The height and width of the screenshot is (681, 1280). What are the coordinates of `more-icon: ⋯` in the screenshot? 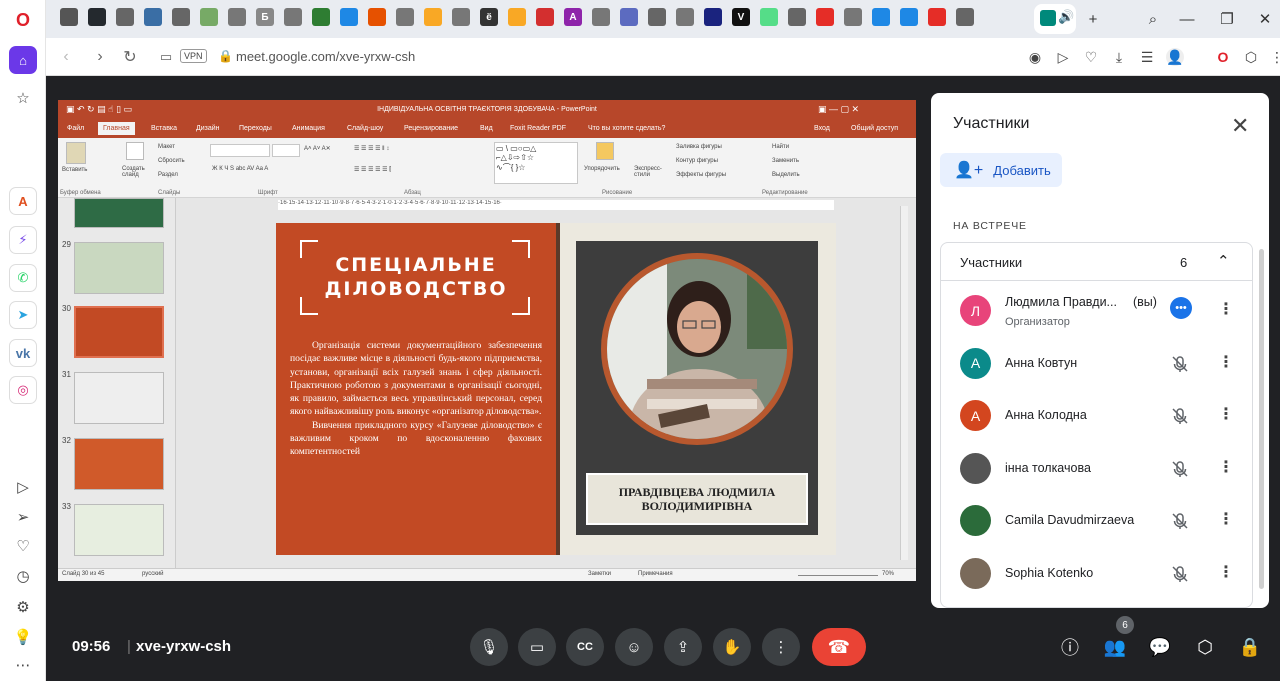 It's located at (23, 665).